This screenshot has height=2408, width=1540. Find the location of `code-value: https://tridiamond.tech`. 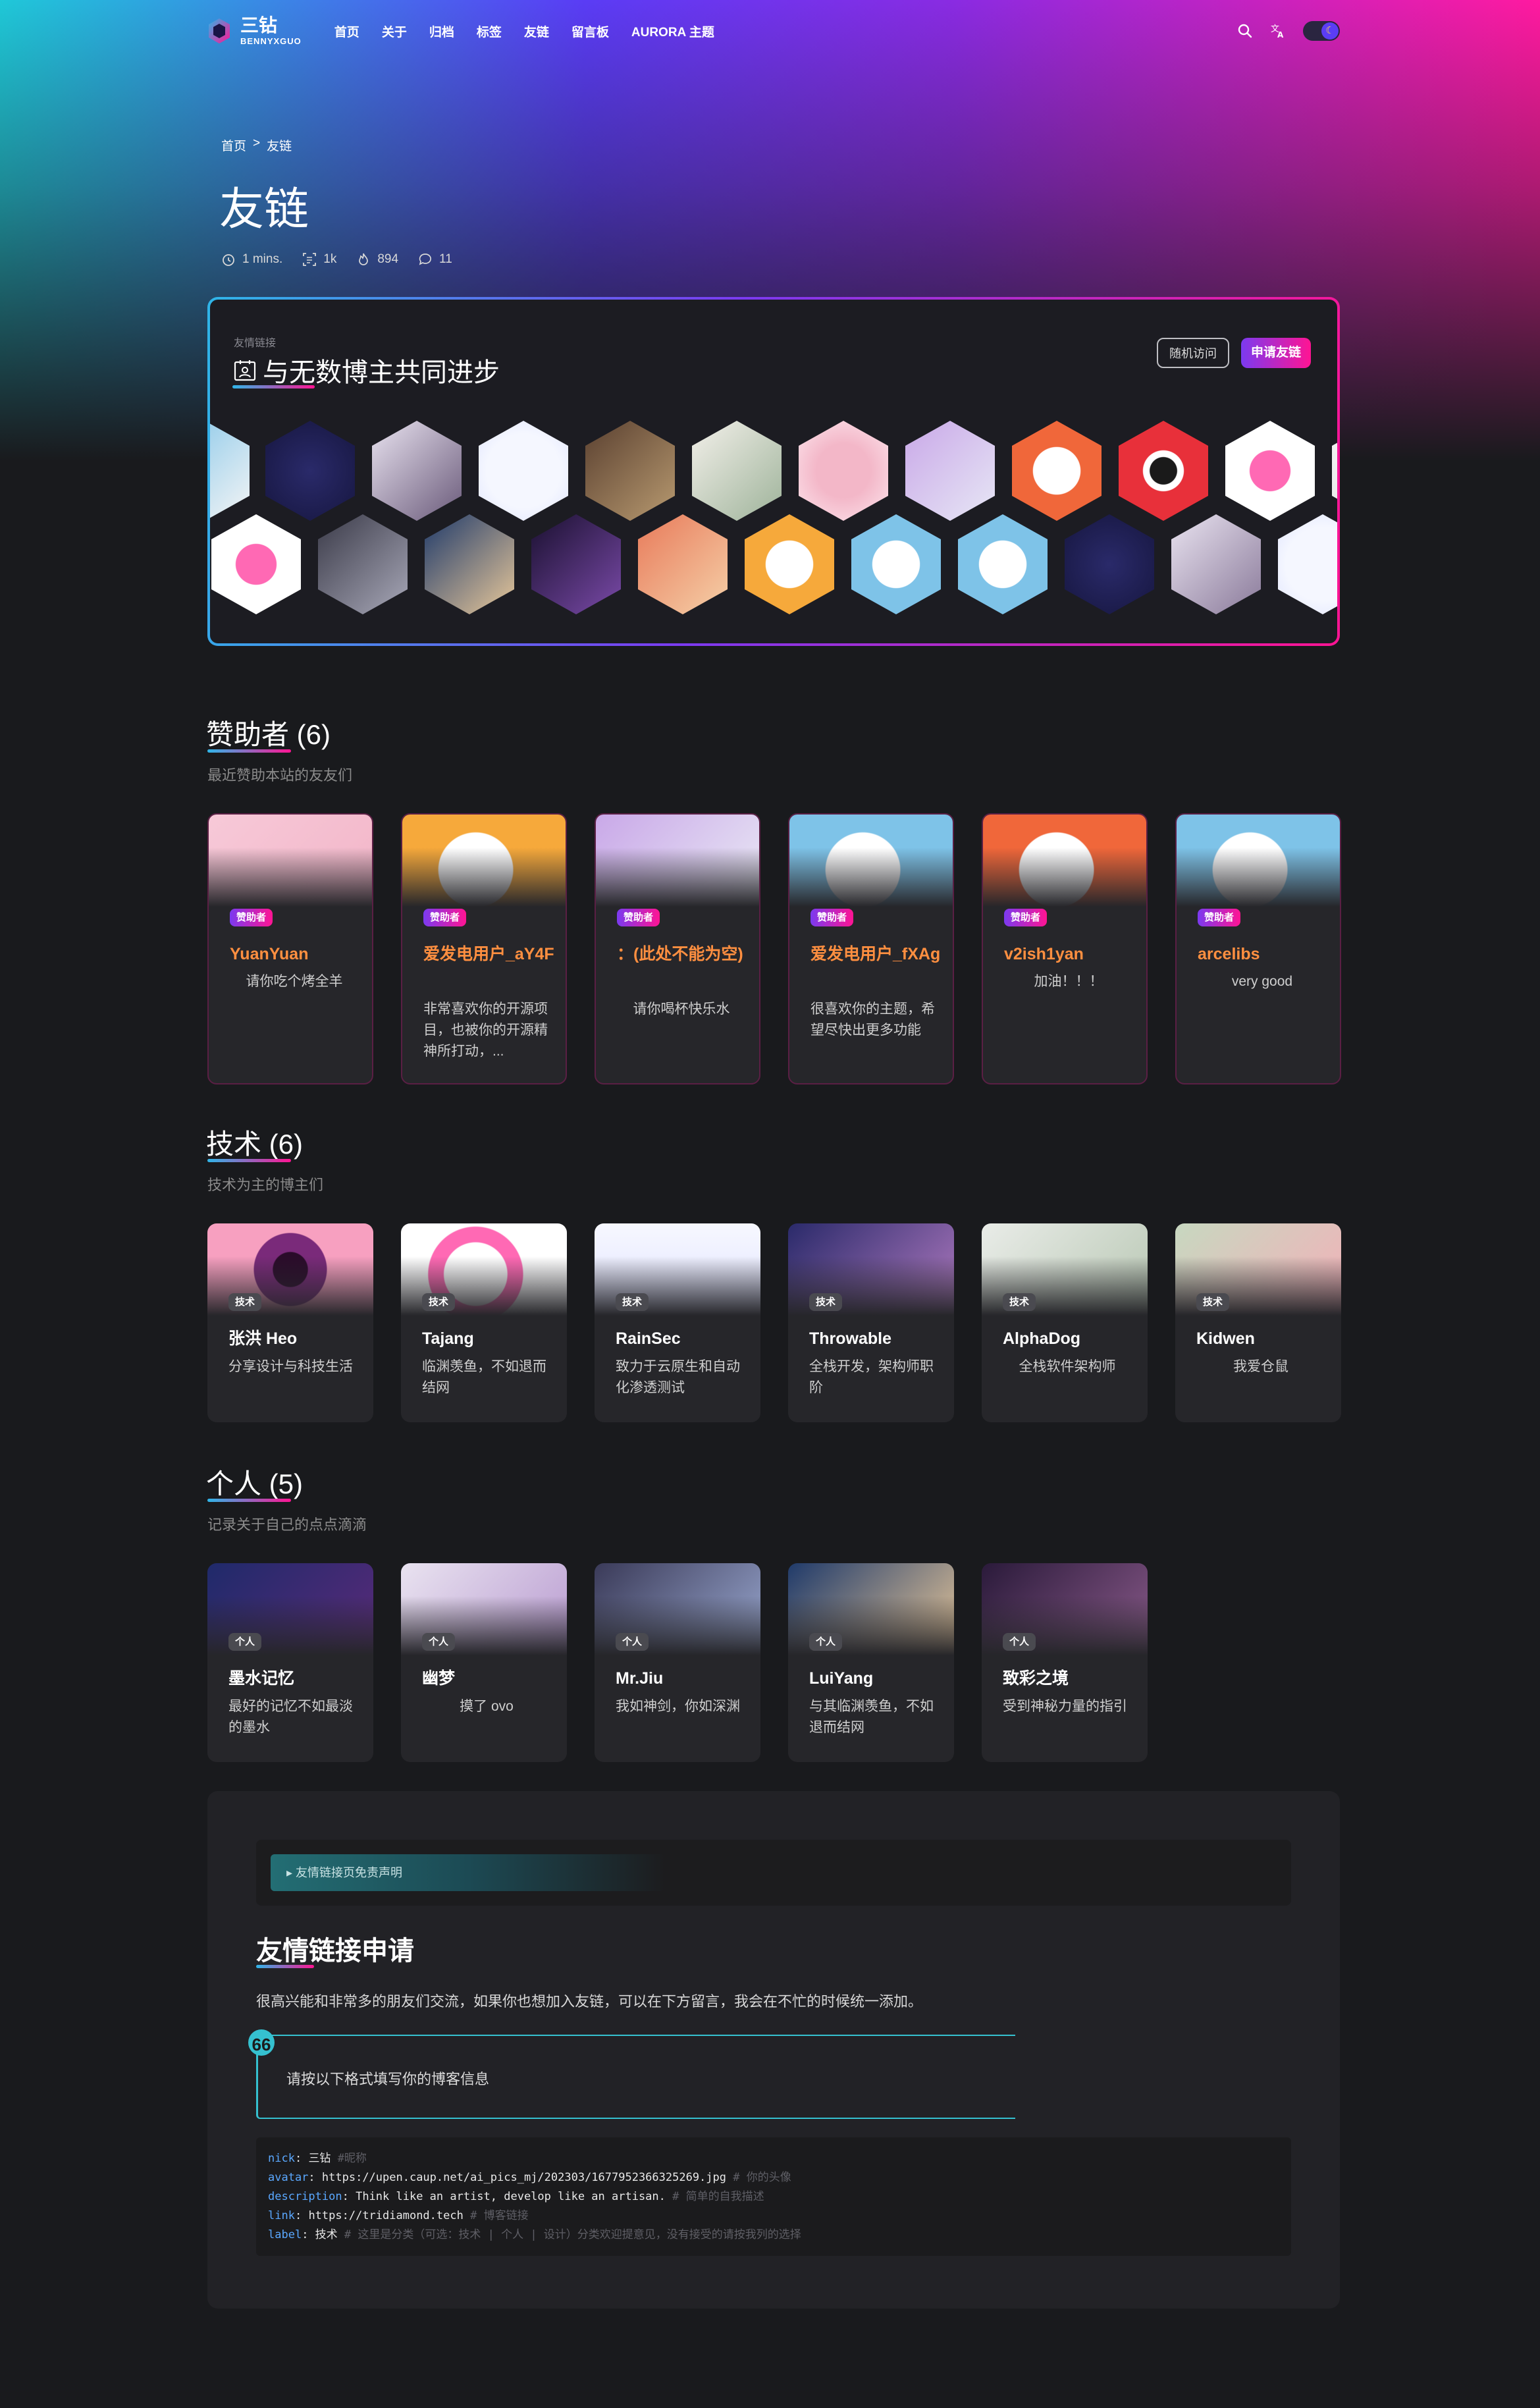

code-value: https://tridiamond.tech is located at coordinates (386, 2215).